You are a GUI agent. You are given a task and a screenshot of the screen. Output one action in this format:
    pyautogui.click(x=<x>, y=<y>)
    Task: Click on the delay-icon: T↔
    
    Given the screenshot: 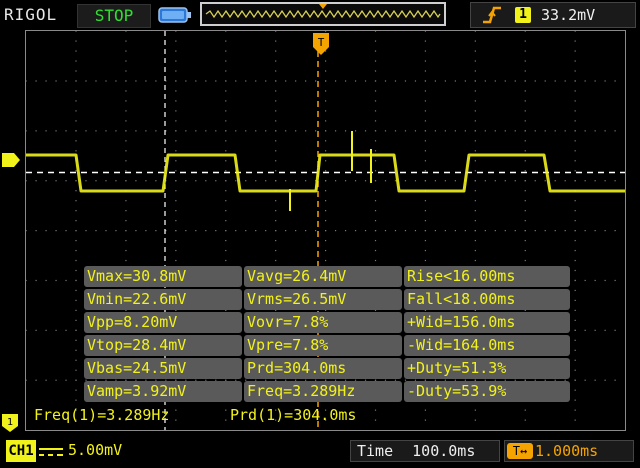 What is the action you would take?
    pyautogui.click(x=520, y=451)
    